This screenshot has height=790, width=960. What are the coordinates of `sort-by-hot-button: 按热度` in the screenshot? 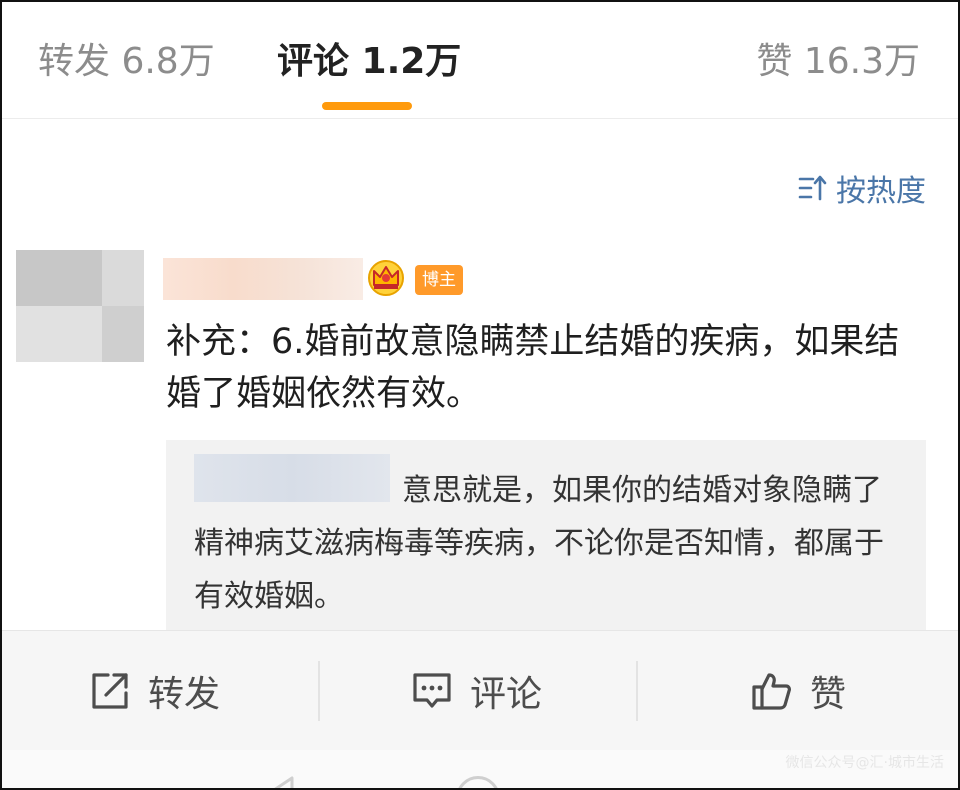 It's located at (862, 188).